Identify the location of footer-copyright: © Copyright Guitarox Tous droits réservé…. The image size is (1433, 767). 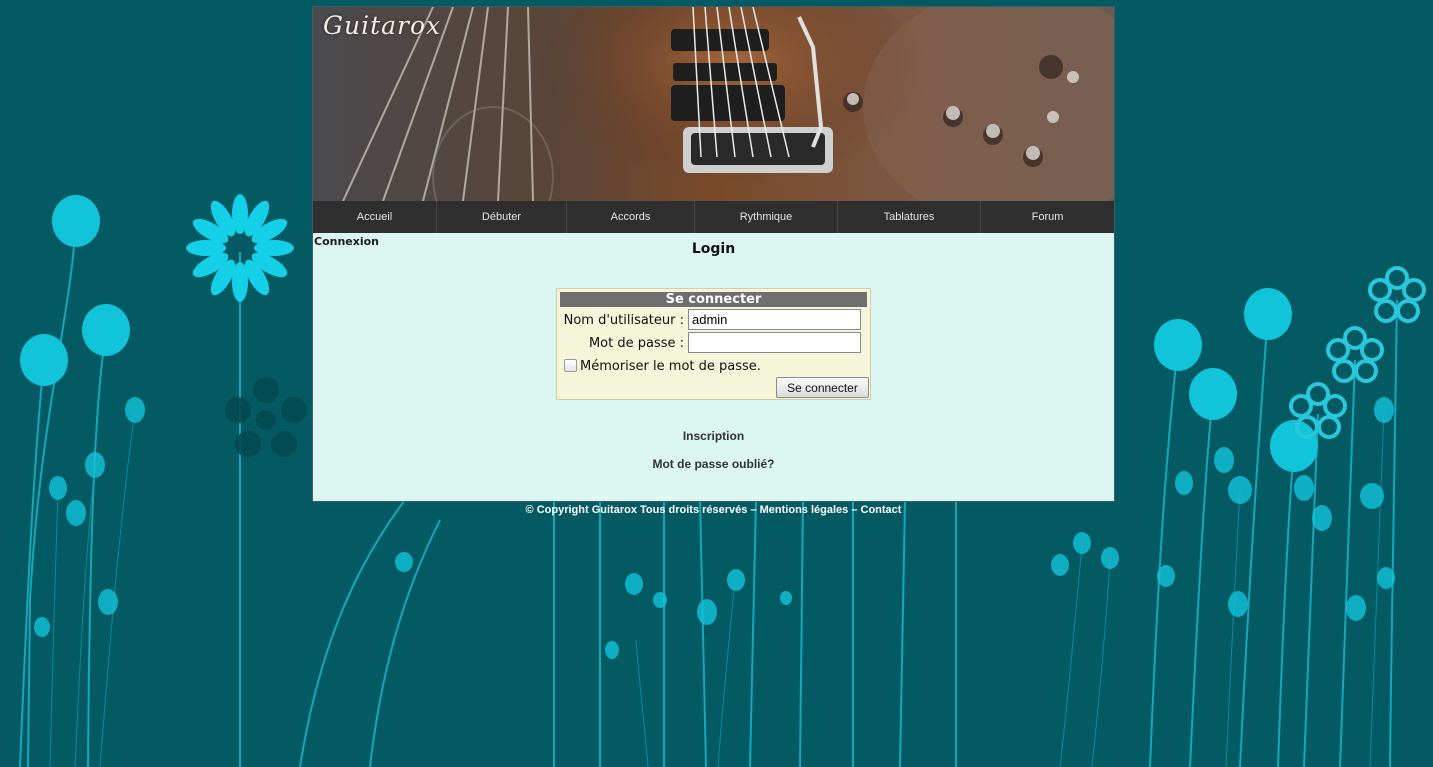
(636, 510).